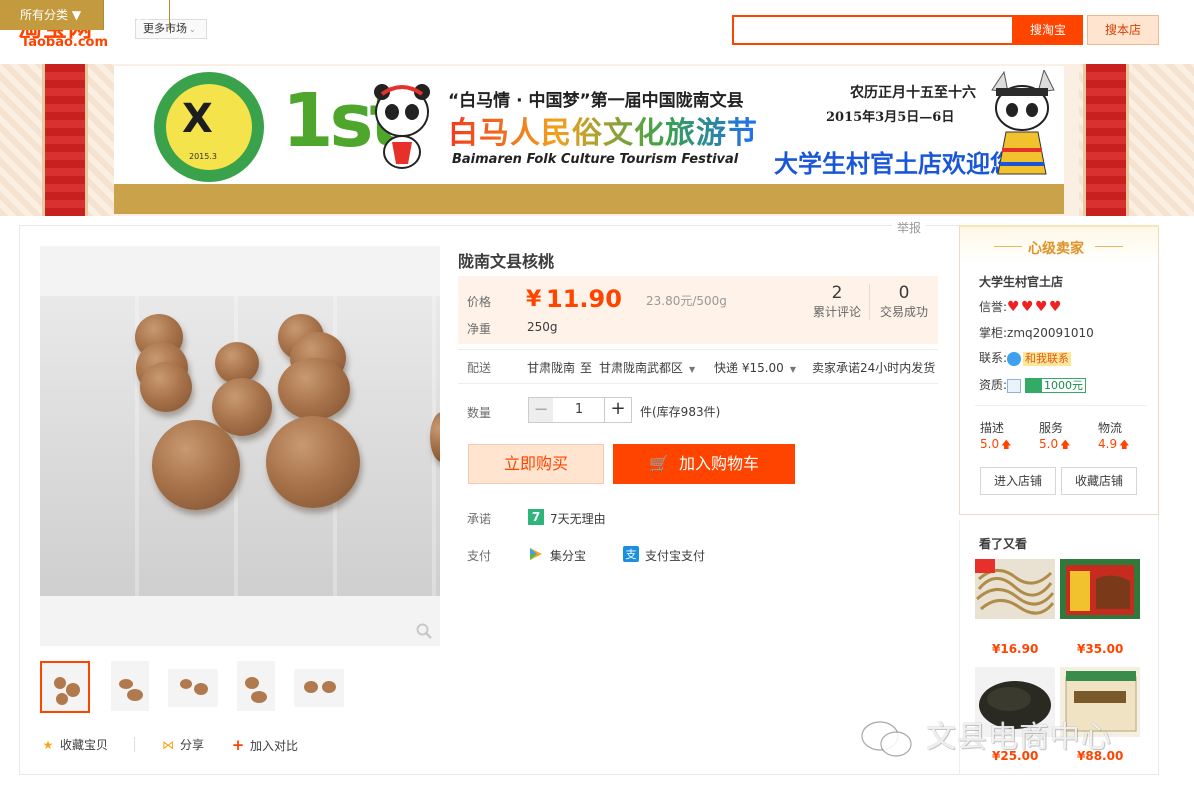  I want to click on seven-day-return-link: 7天无理由, so click(578, 518).